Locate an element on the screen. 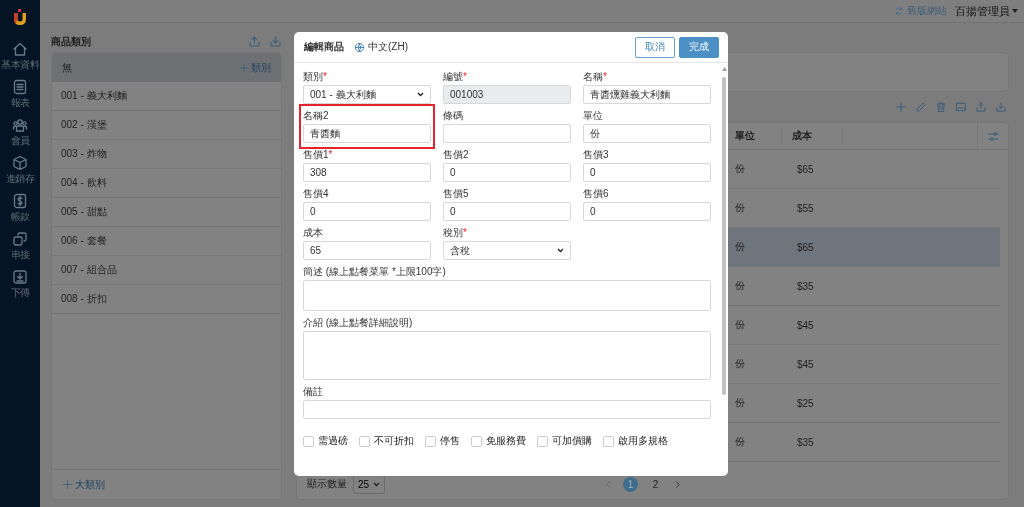 The width and height of the screenshot is (1024, 507). language-selector: 中文(ZH) is located at coordinates (381, 47).